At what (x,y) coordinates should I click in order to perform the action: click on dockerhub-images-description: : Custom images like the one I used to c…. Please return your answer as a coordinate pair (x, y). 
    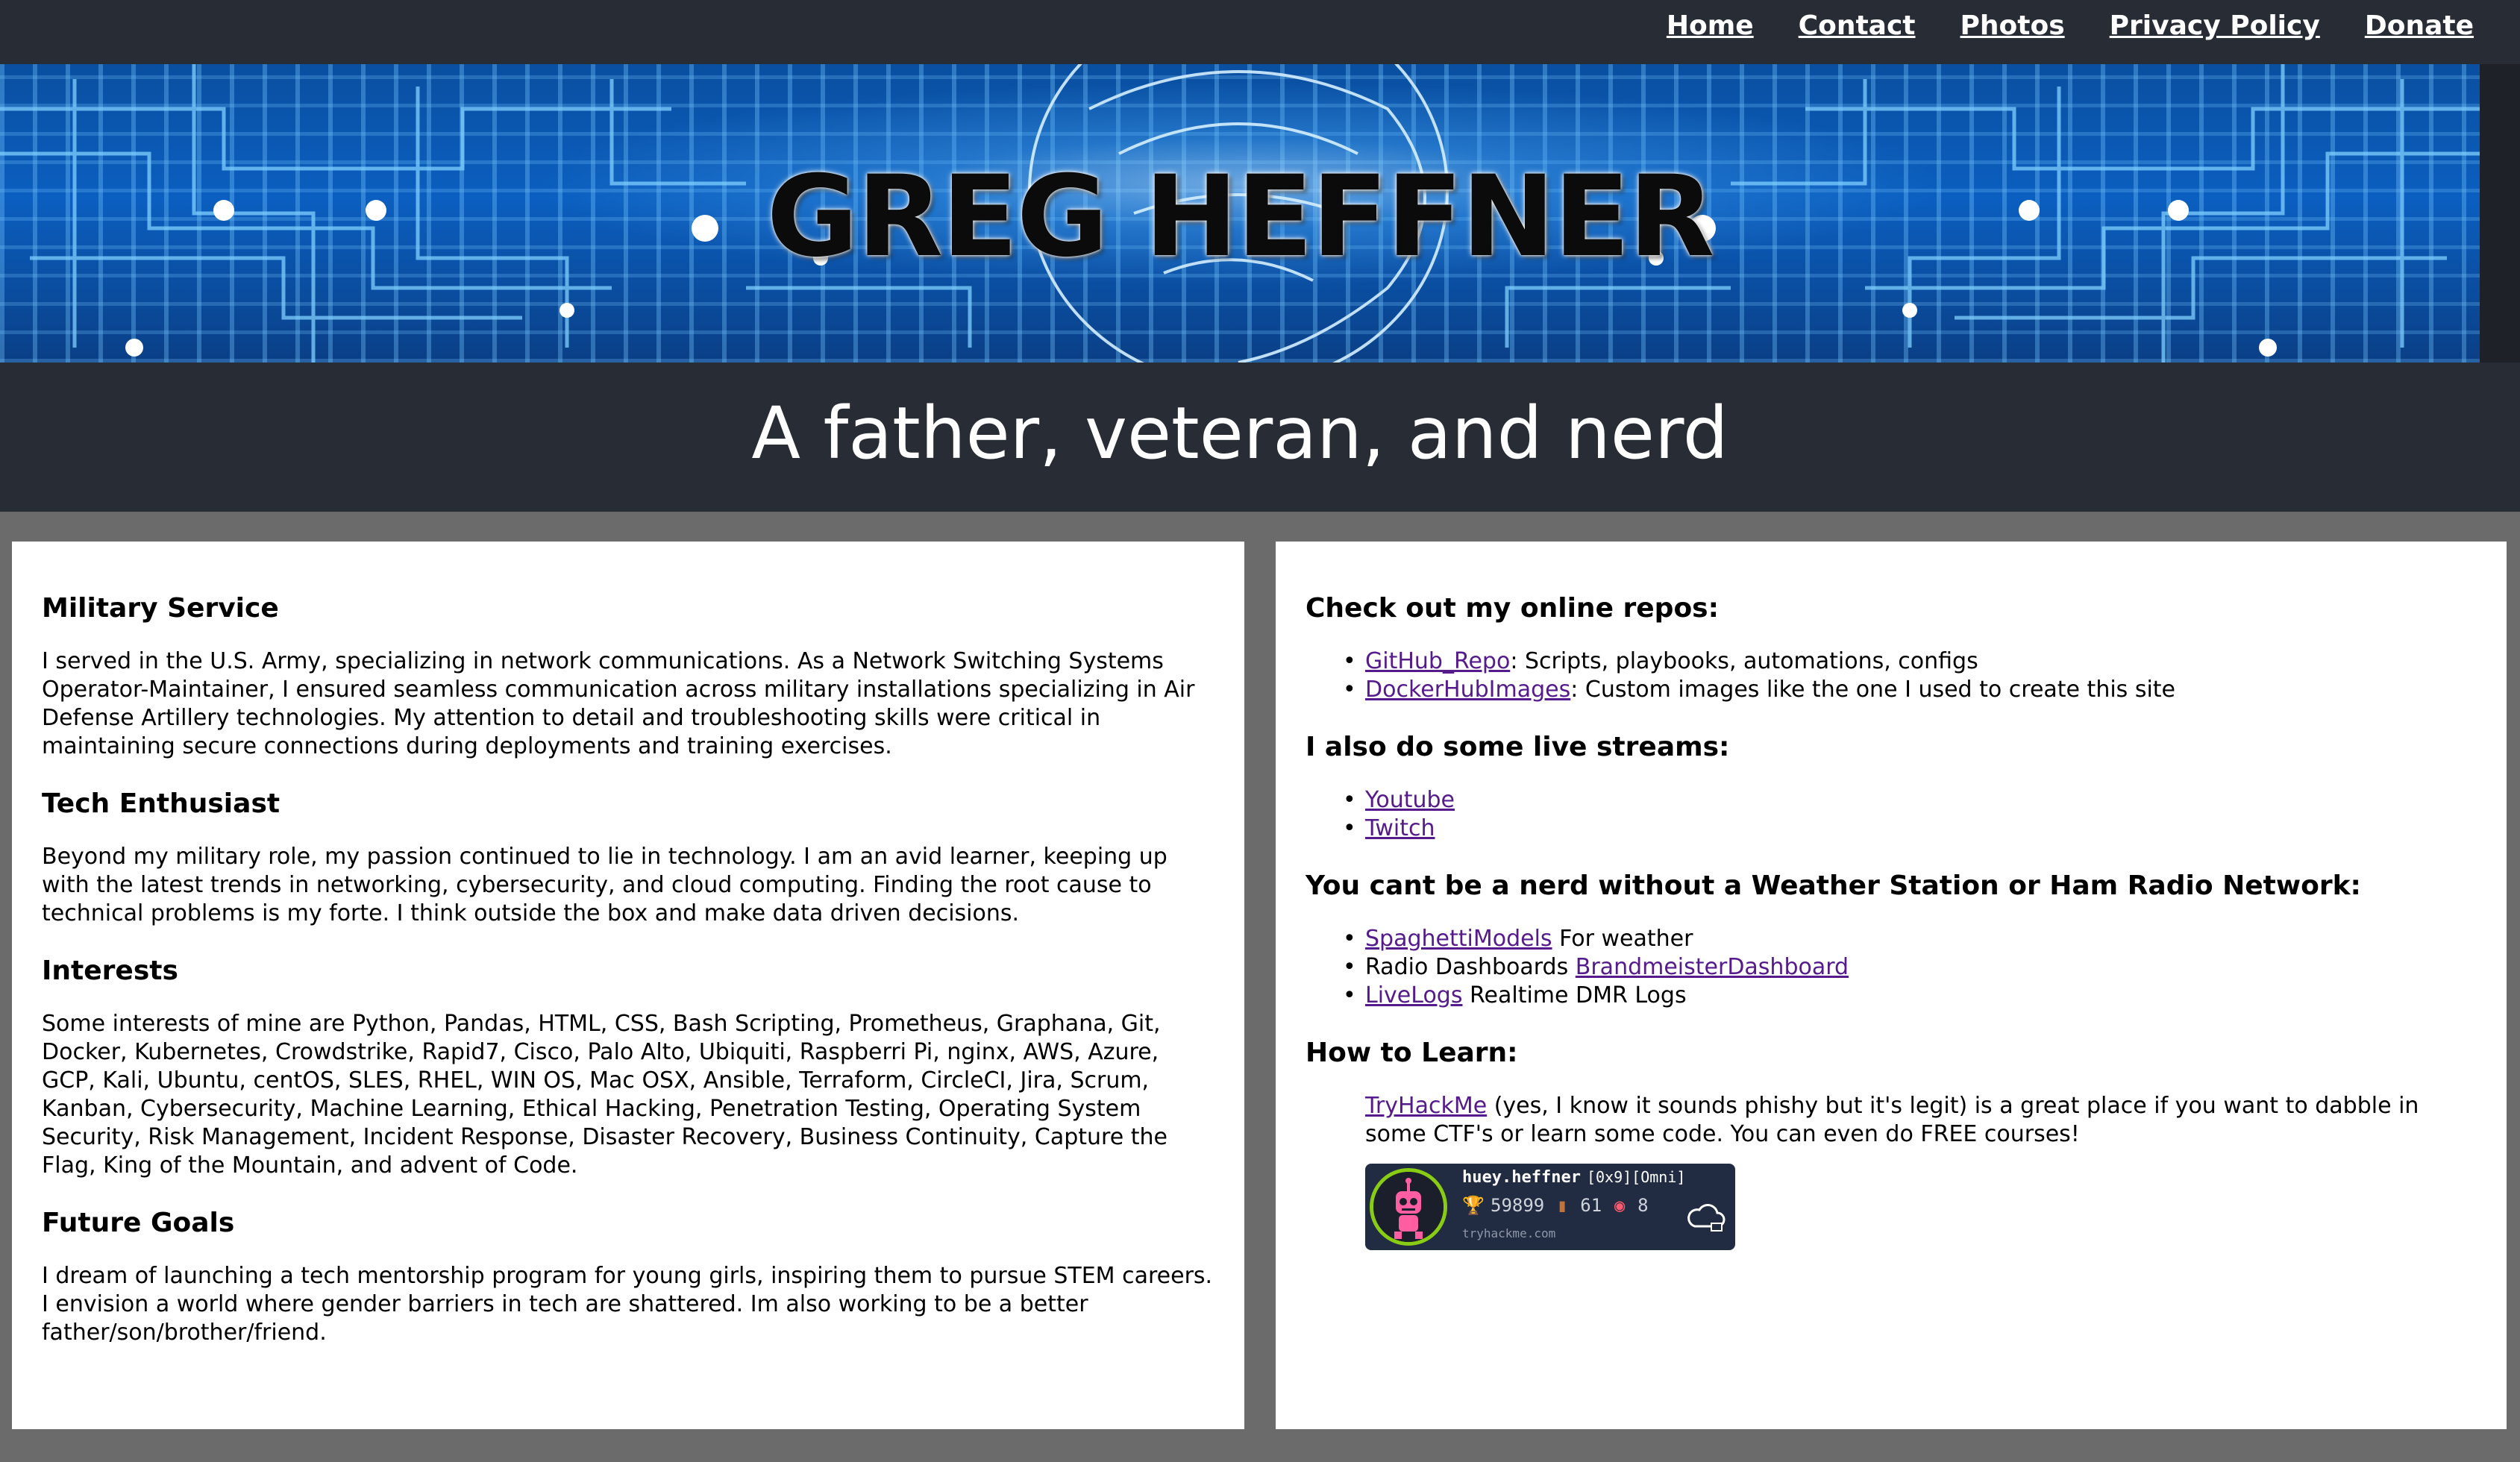
    Looking at the image, I should click on (1873, 690).